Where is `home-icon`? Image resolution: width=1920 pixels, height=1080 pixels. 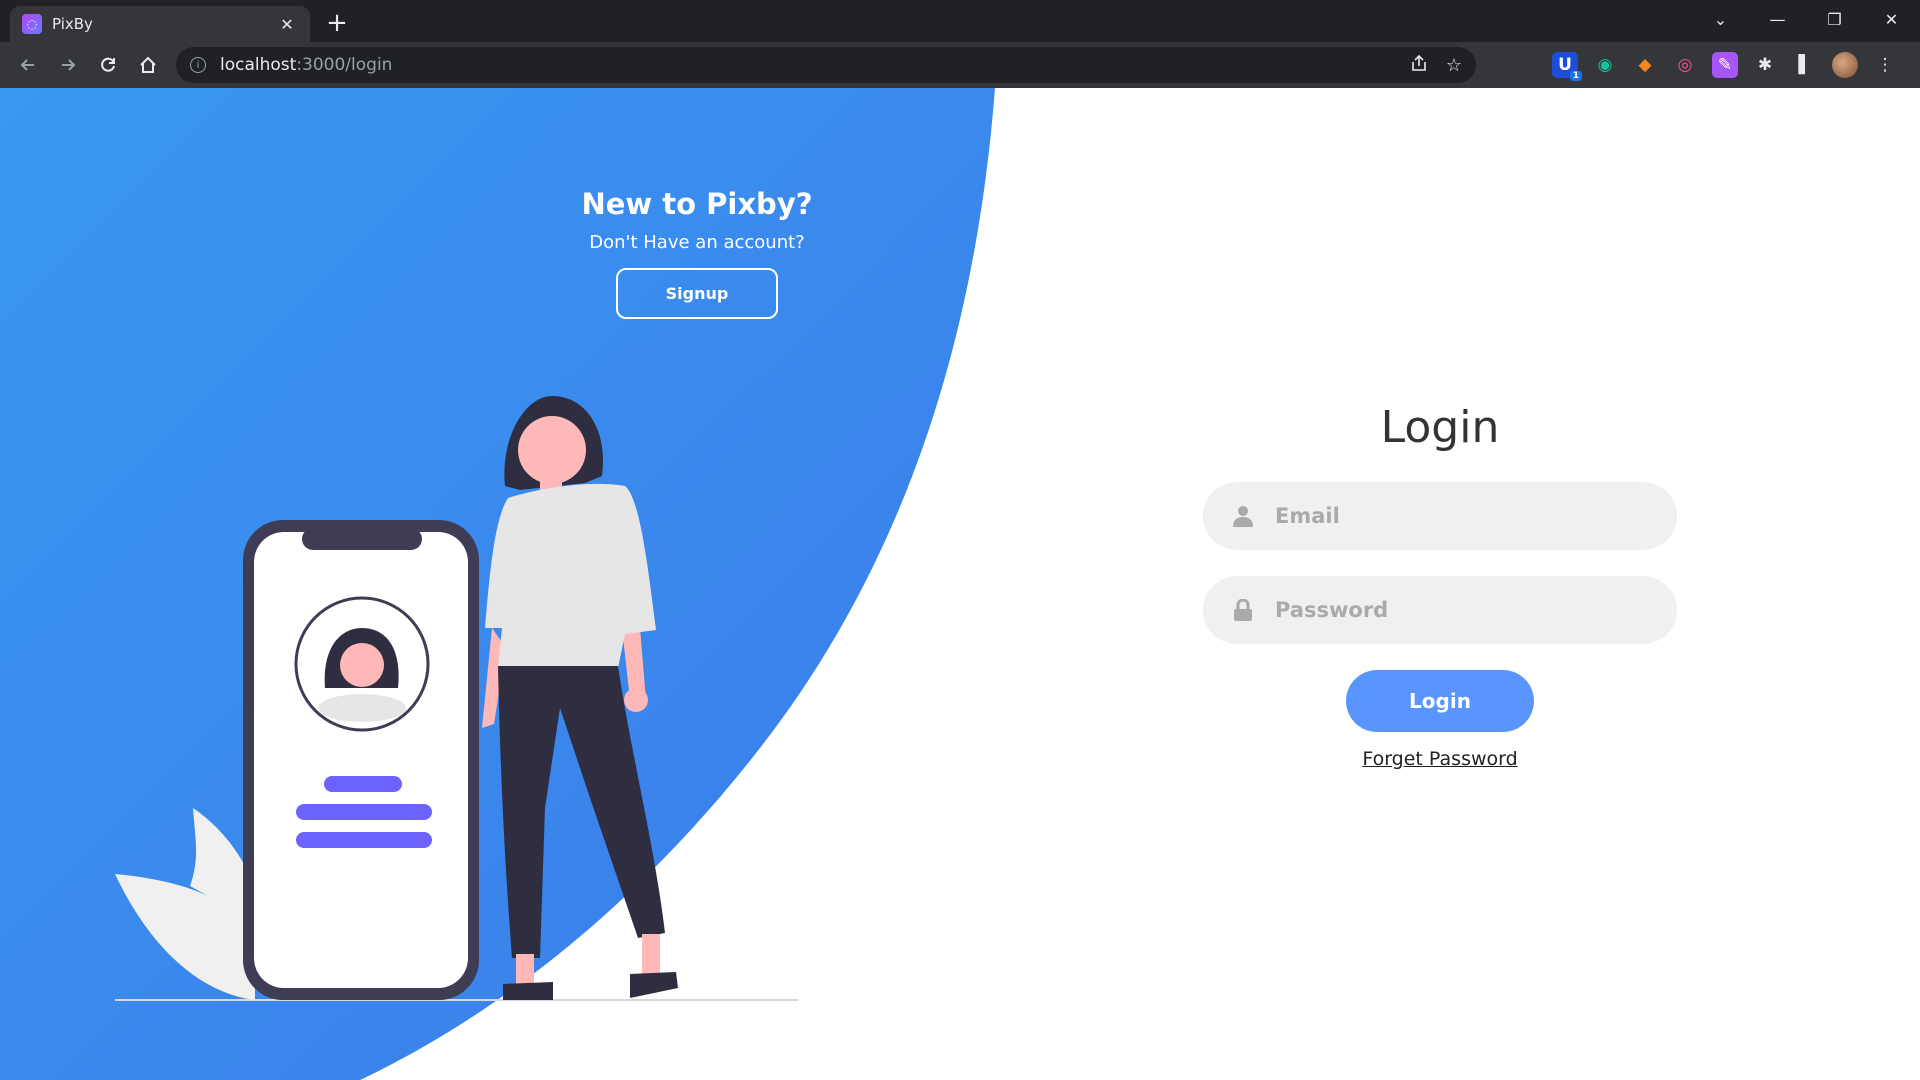 home-icon is located at coordinates (148, 65).